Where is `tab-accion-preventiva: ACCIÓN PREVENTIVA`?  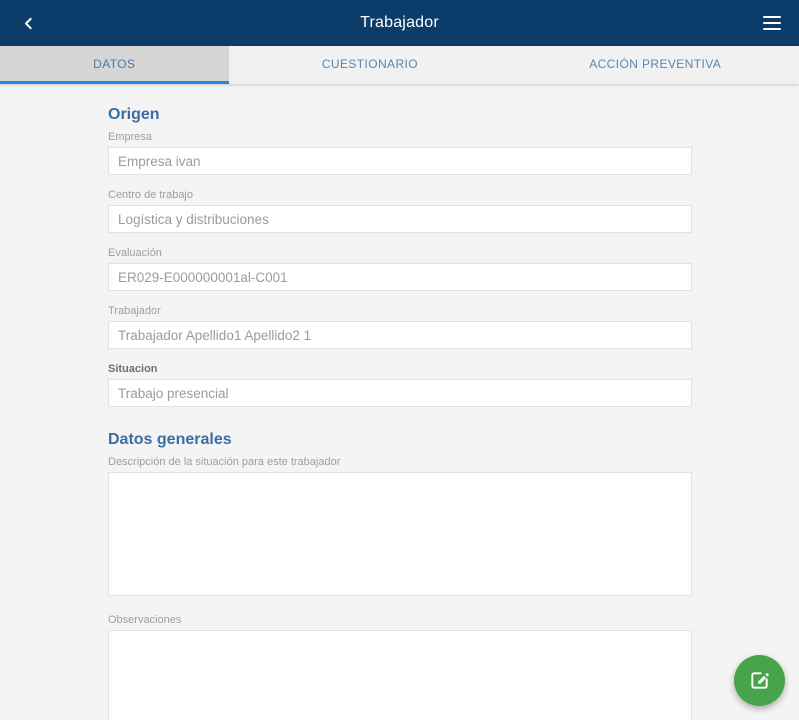
tab-accion-preventiva: ACCIÓN PREVENTIVA is located at coordinates (655, 65).